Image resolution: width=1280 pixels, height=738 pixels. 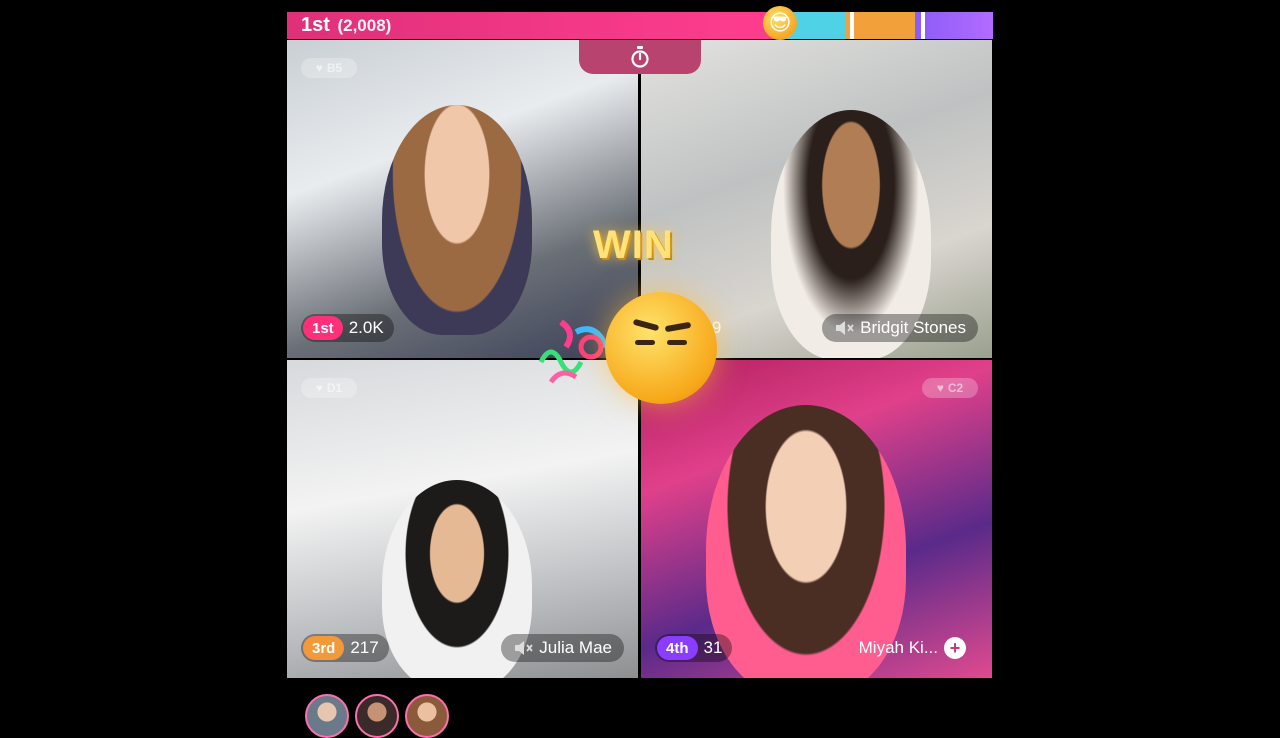 What do you see at coordinates (816, 519) in the screenshot?
I see `participant-tile-4: ♥ C2 4th 31 Miyah Ki... +` at bounding box center [816, 519].